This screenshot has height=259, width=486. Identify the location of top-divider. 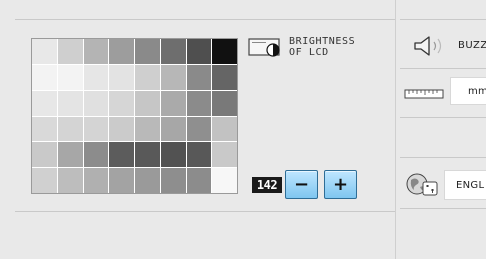
(205, 19).